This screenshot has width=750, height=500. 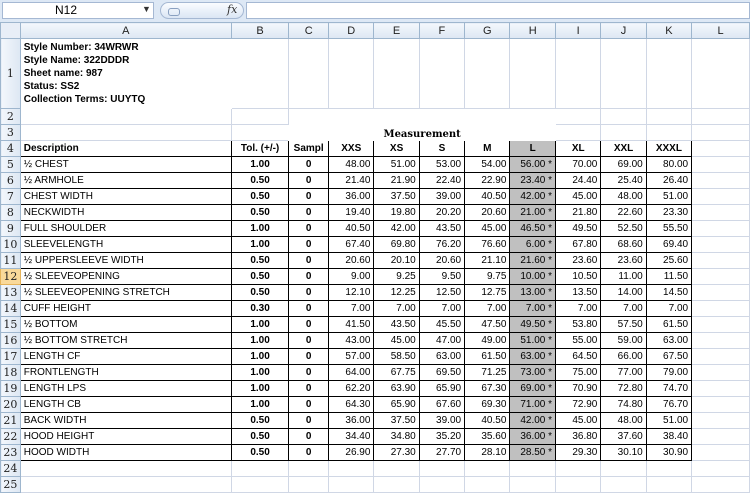 I want to click on row-header-4: 4, so click(x=10, y=148).